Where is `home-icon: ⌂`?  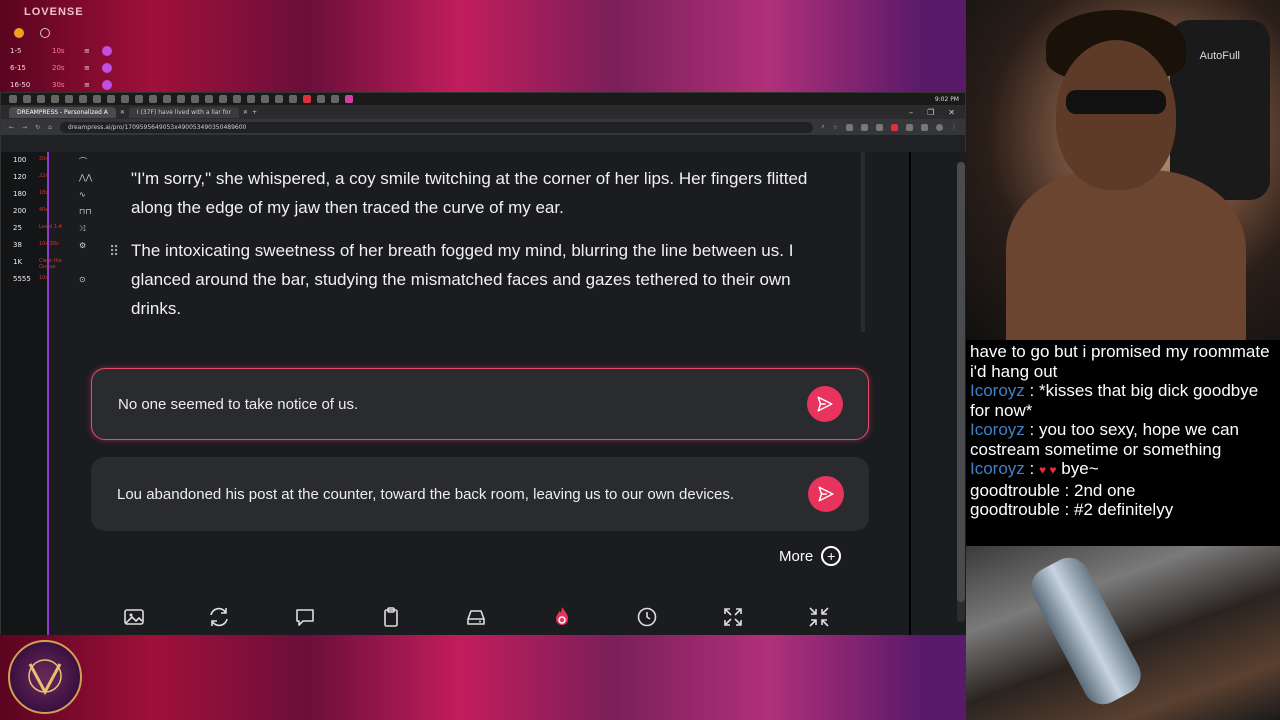 home-icon: ⌂ is located at coordinates (50, 127).